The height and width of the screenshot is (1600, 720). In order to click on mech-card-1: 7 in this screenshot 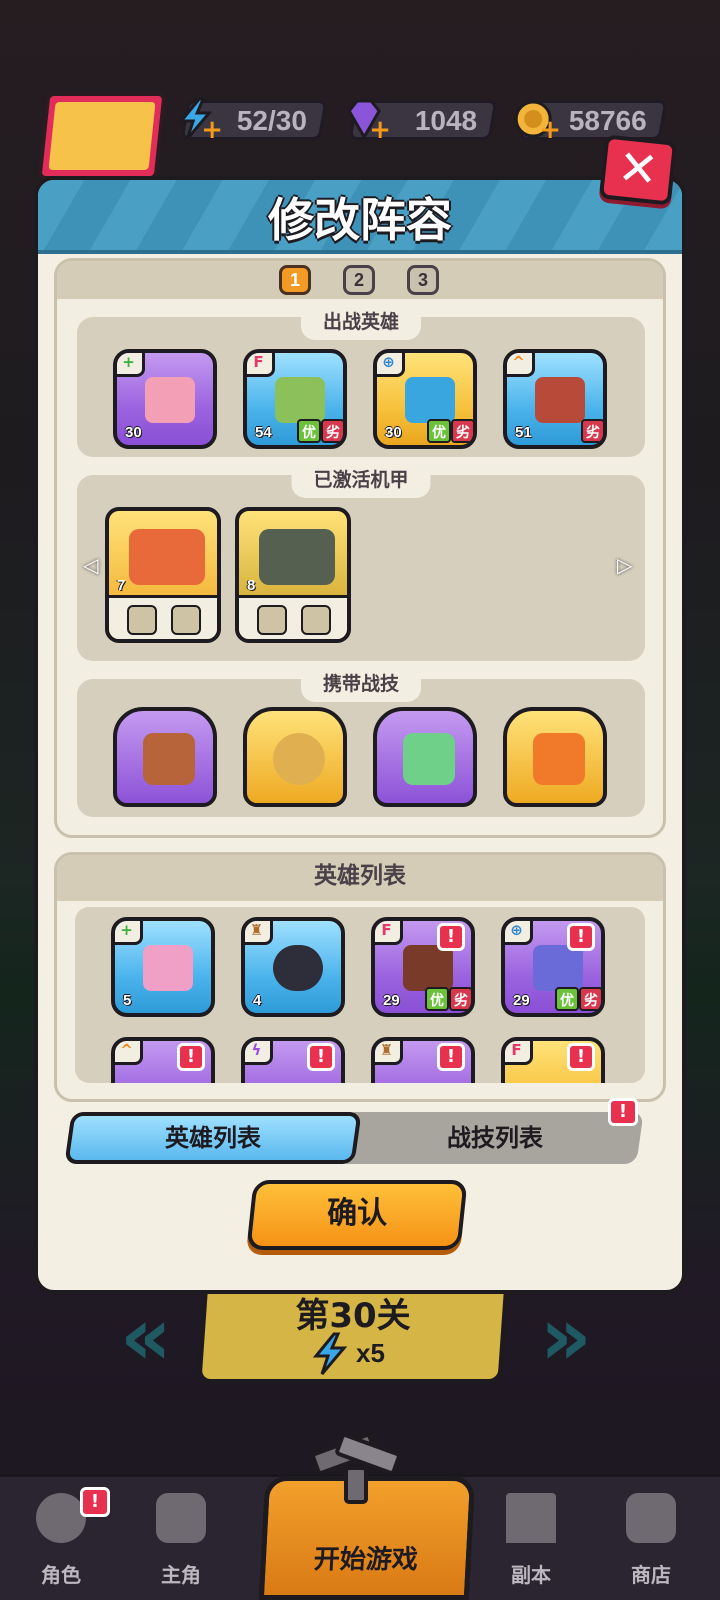, I will do `click(163, 575)`.